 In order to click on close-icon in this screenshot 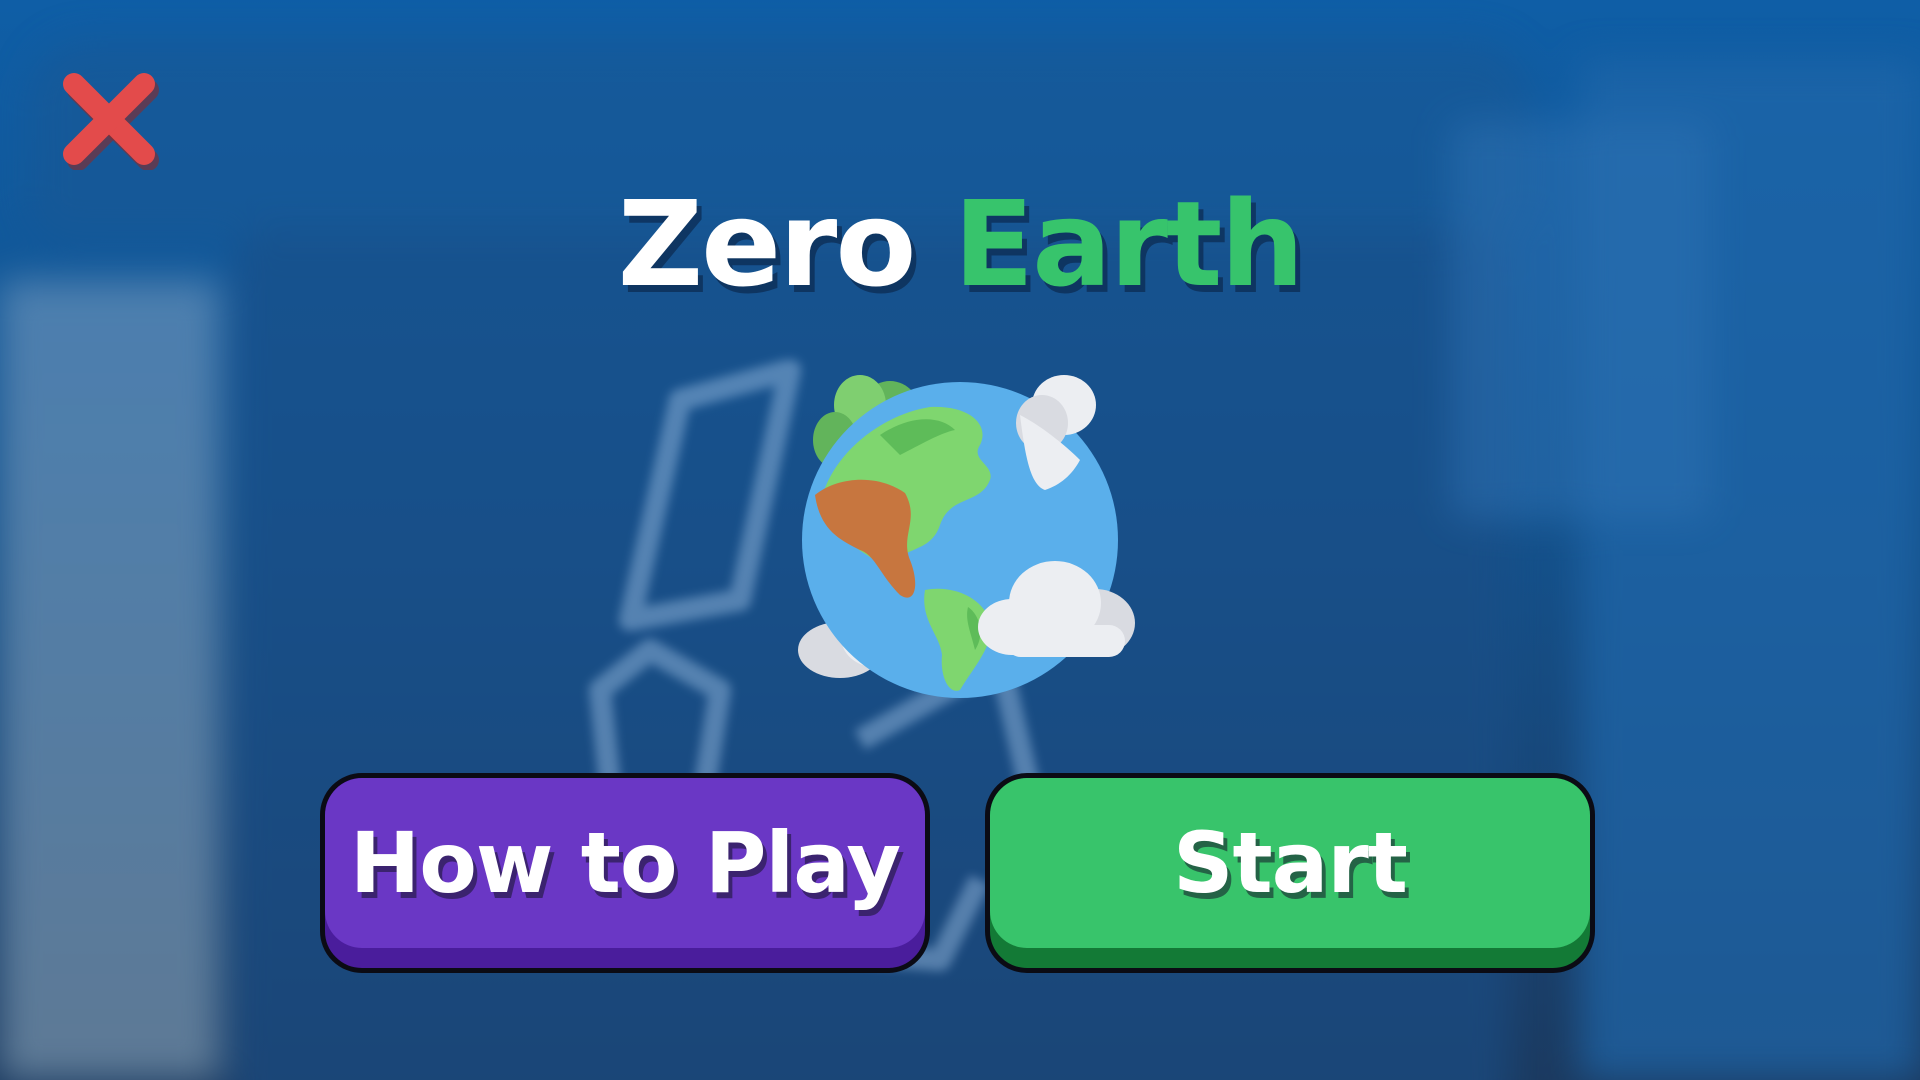, I will do `click(111, 122)`.